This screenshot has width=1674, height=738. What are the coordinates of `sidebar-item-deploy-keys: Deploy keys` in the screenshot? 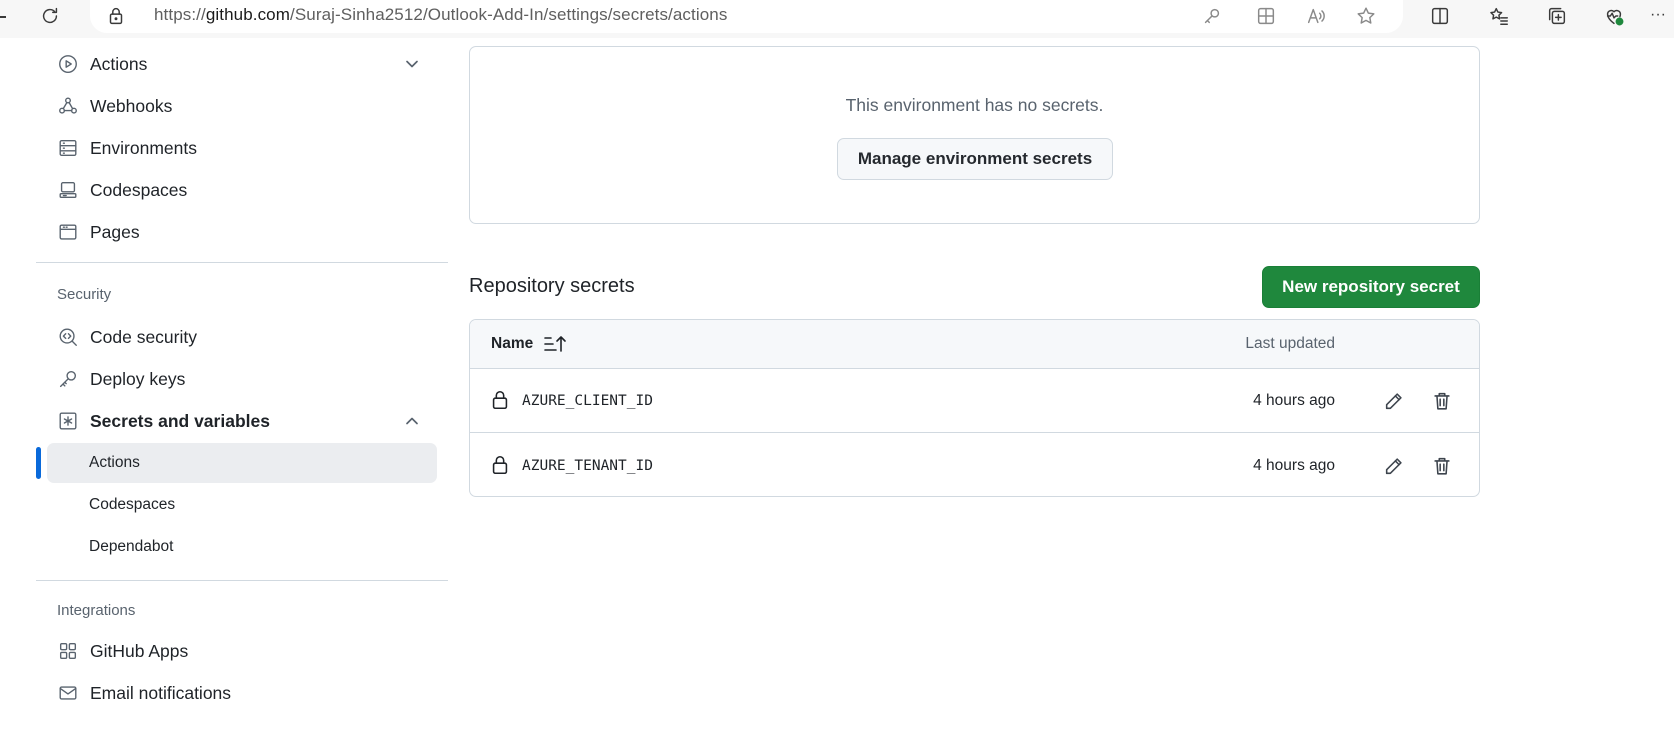 It's located at (243, 379).